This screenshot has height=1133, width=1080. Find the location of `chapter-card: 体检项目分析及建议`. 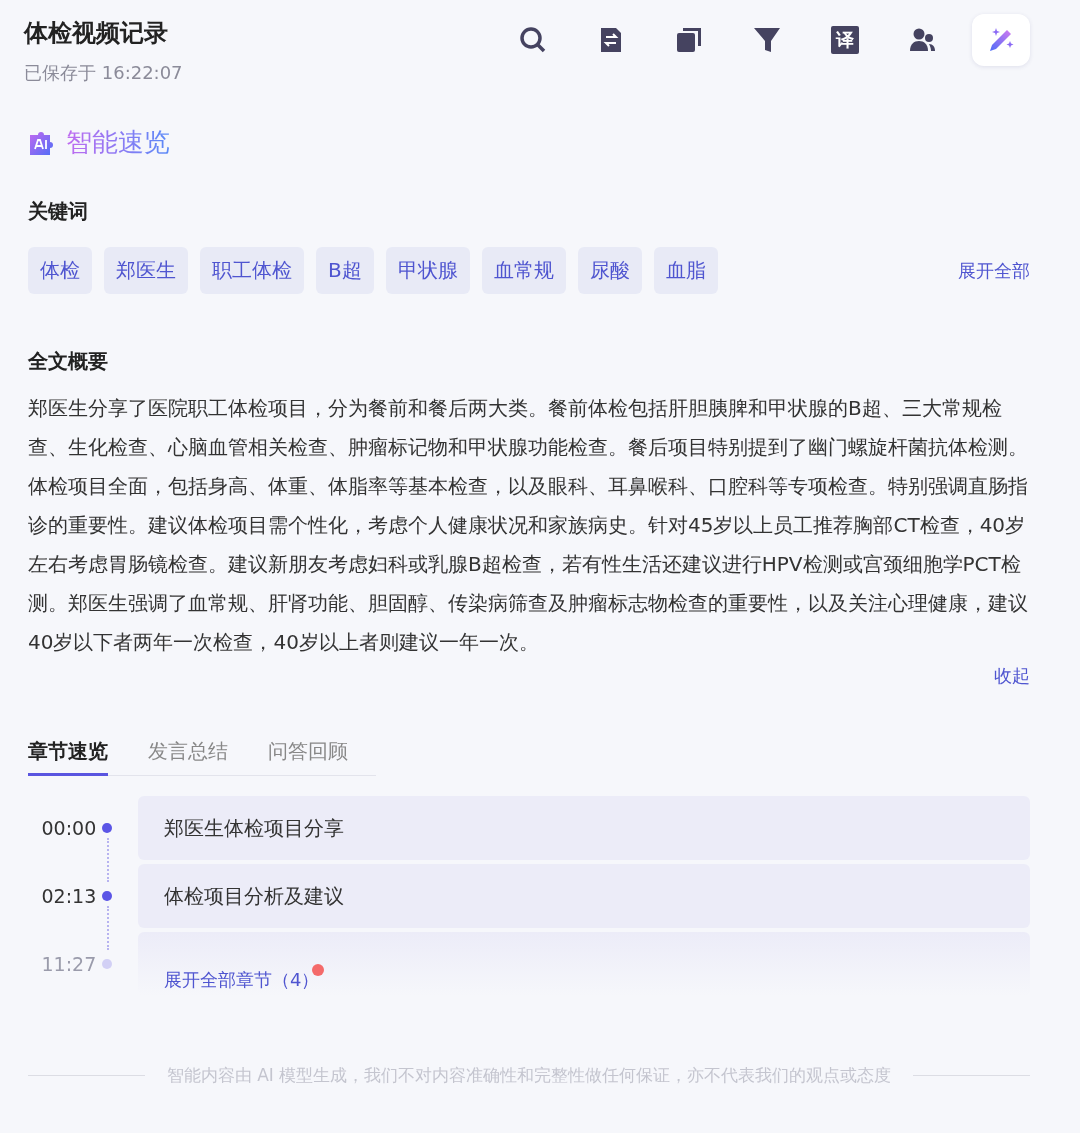

chapter-card: 体检项目分析及建议 is located at coordinates (584, 896).